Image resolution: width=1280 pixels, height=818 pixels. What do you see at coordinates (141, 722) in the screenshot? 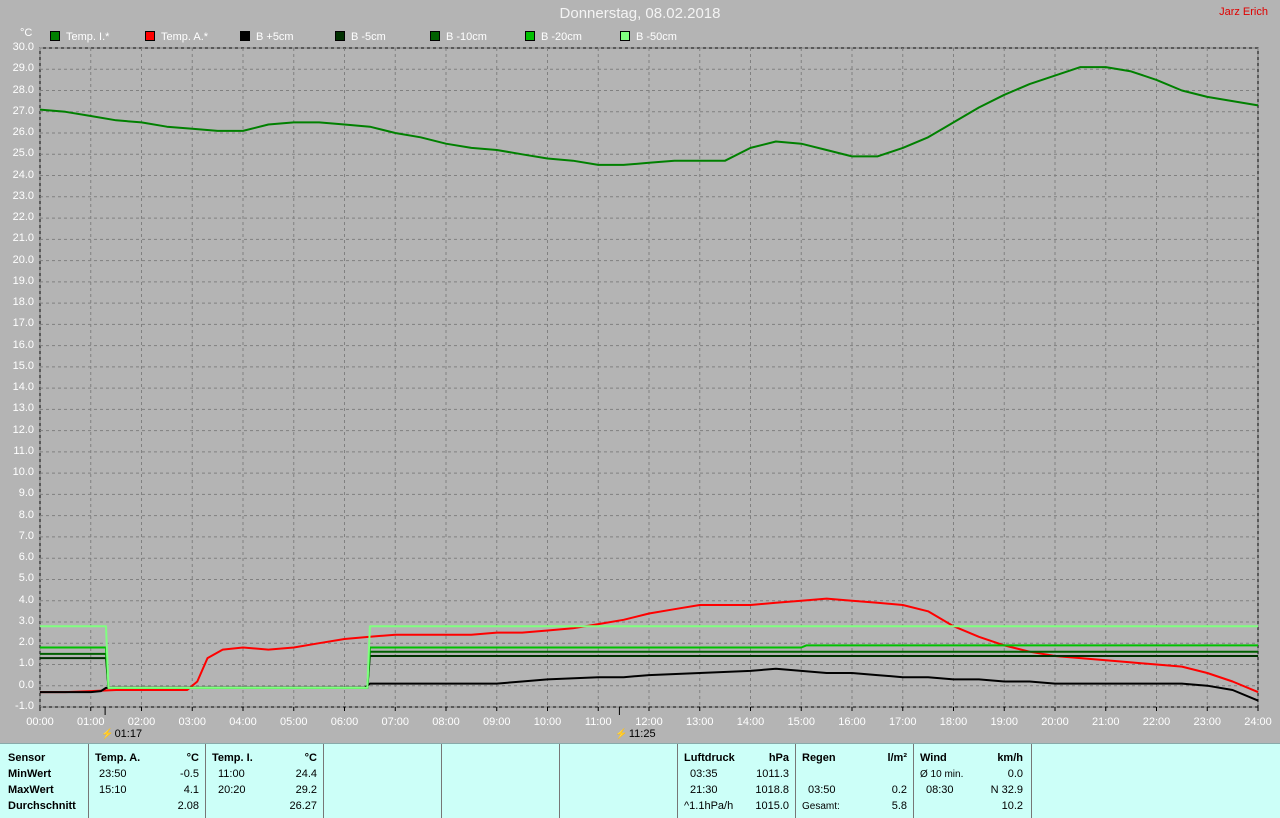
I see `x-tick-label: 02:00` at bounding box center [141, 722].